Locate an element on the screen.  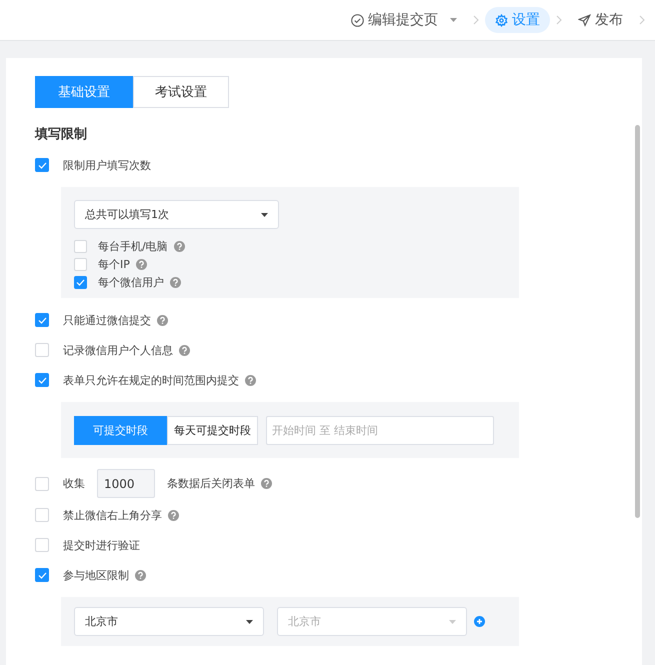
settings-tab: 考试设置 is located at coordinates (181, 92).